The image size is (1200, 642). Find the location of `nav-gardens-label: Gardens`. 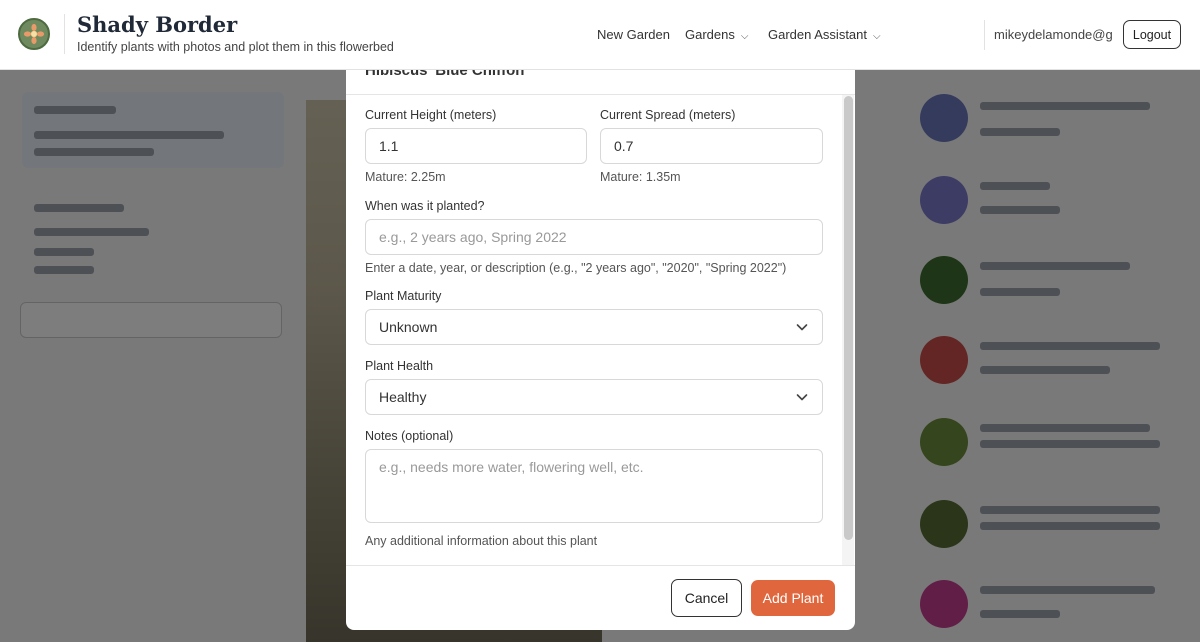

nav-gardens-label: Gardens is located at coordinates (710, 34).